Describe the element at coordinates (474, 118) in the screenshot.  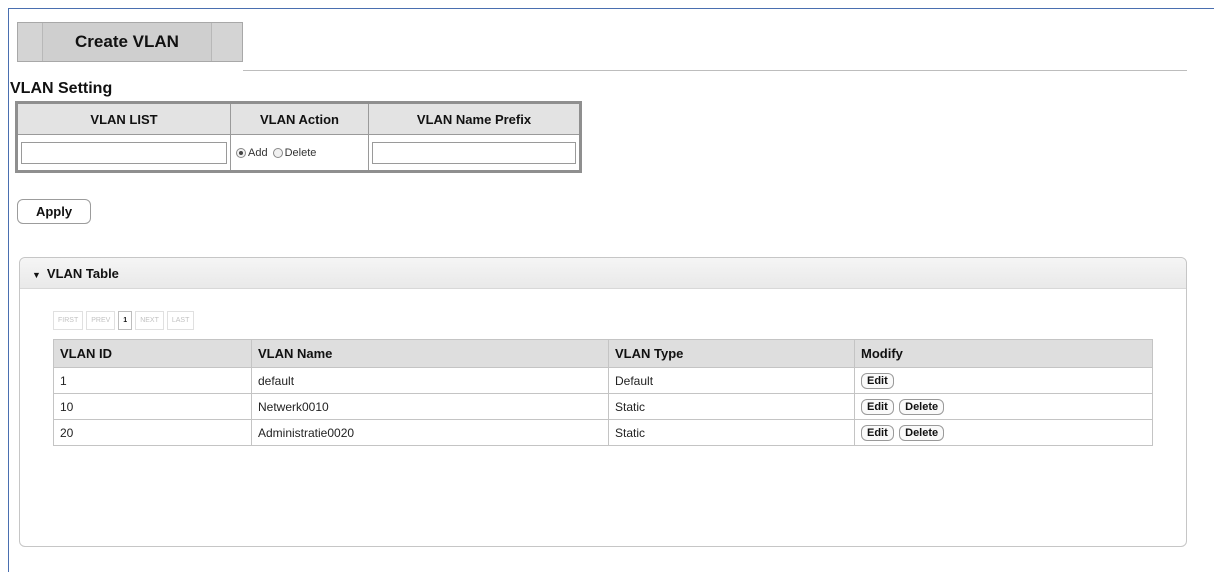
I see `col-vlan-name-prefix: VLAN Name Prefix` at that location.